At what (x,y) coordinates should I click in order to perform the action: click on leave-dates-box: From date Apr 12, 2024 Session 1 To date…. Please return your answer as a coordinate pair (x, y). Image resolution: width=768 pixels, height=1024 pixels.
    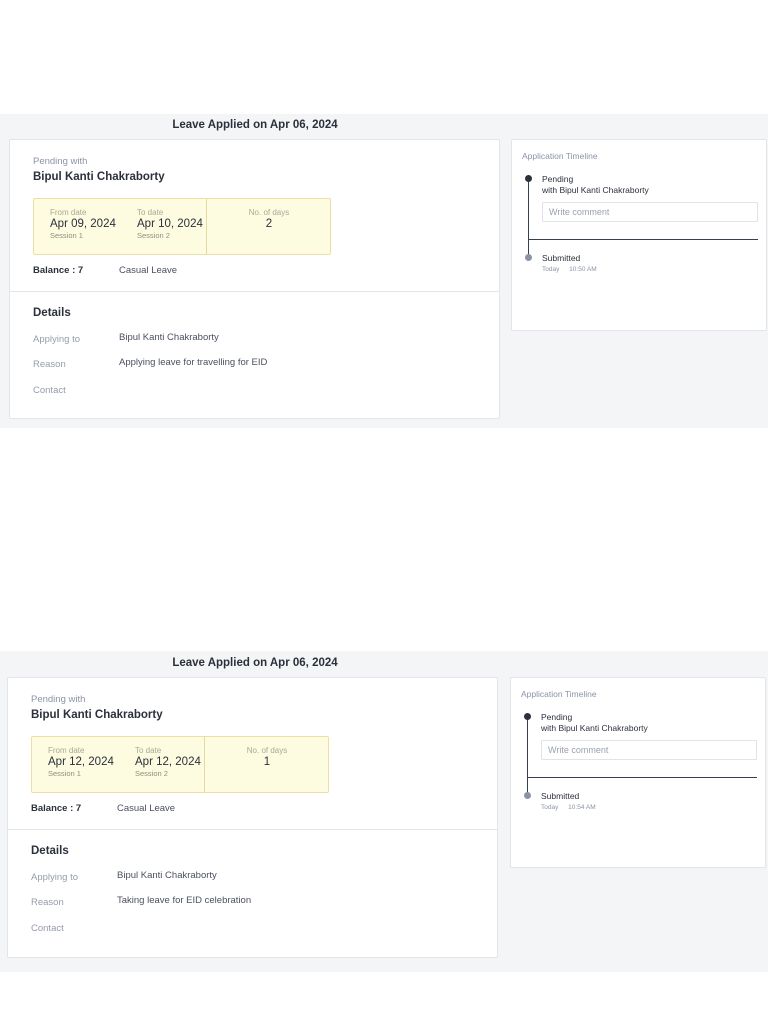
    Looking at the image, I should click on (180, 764).